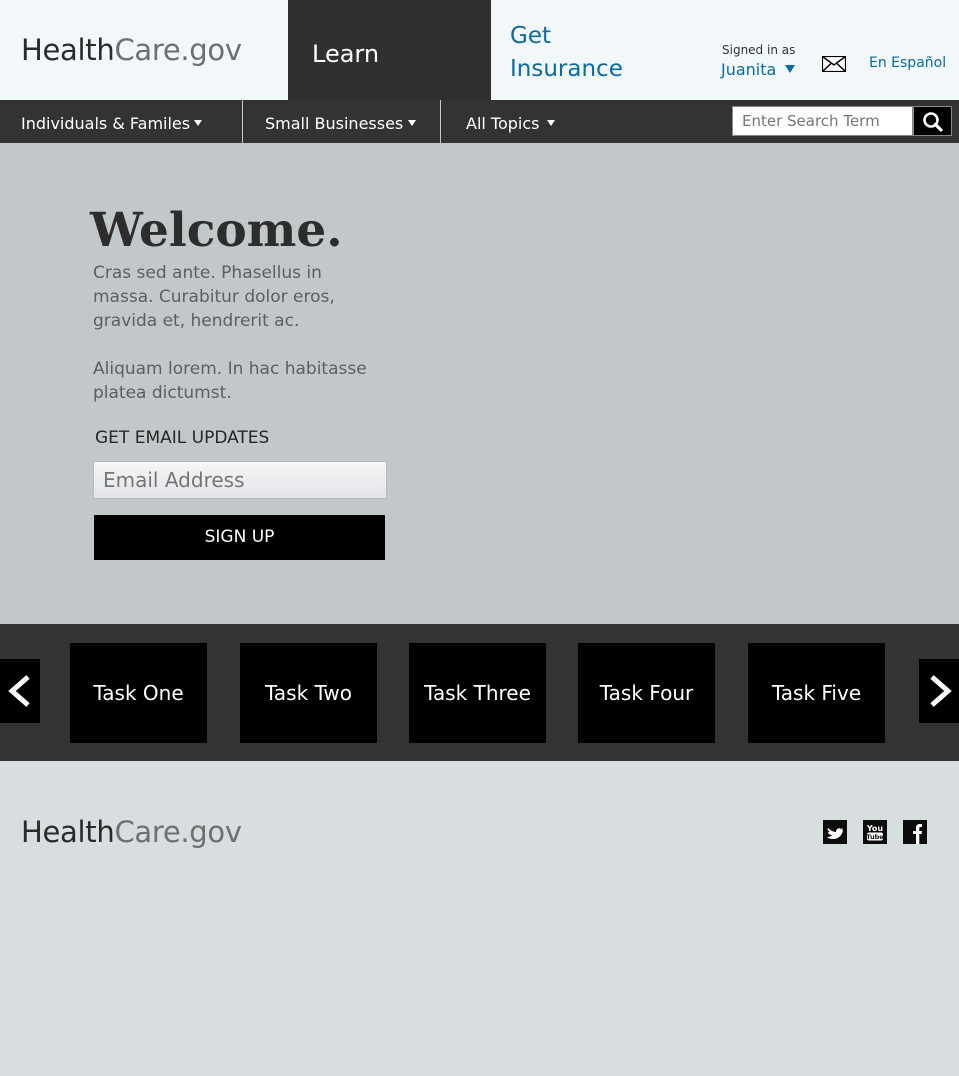 The width and height of the screenshot is (959, 1076). Describe the element at coordinates (915, 832) in the screenshot. I see `facebook-icon` at that location.